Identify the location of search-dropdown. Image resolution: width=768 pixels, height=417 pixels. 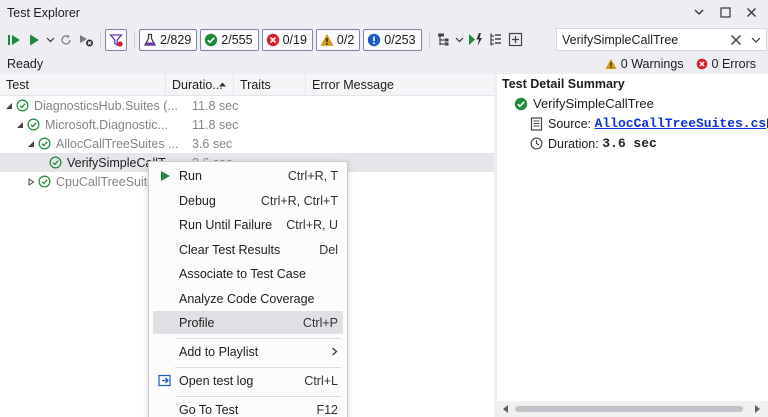
(756, 40).